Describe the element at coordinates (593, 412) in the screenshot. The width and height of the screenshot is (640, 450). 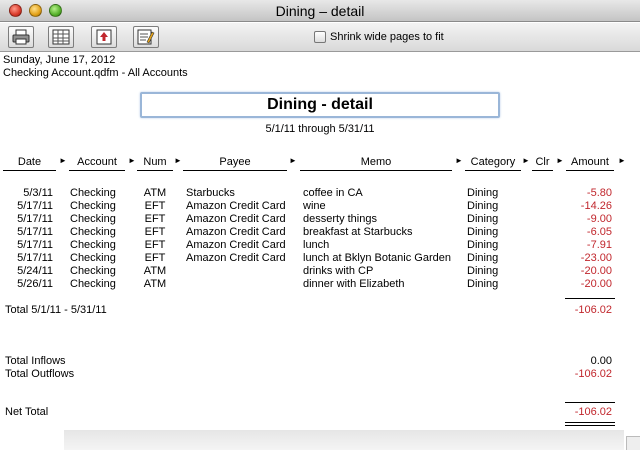
I see `net-total-amount: -106.02` at that location.